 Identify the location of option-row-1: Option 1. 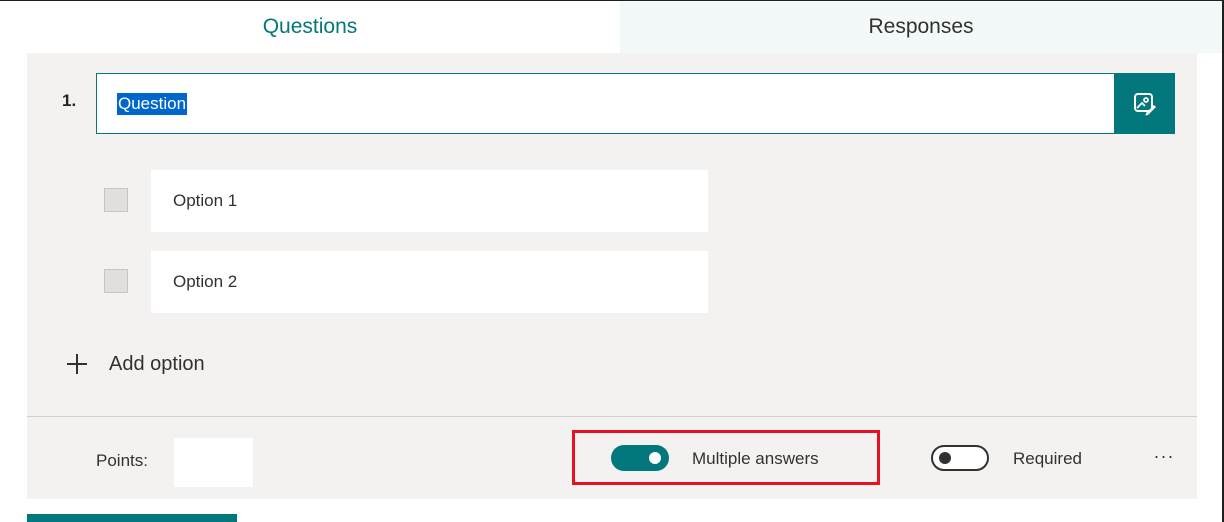
(377, 201).